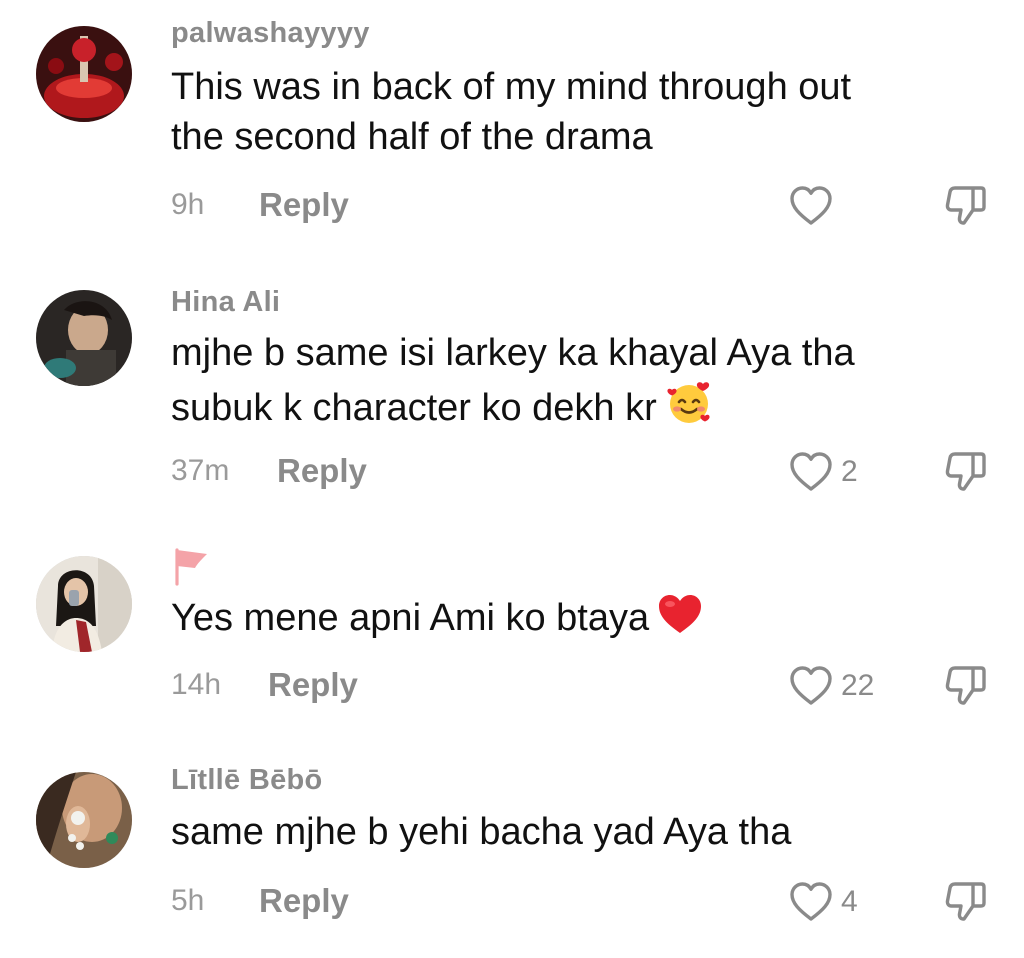 The height and width of the screenshot is (958, 1024). What do you see at coordinates (412, 137) in the screenshot?
I see `comment-text-line: the second half of the drama` at bounding box center [412, 137].